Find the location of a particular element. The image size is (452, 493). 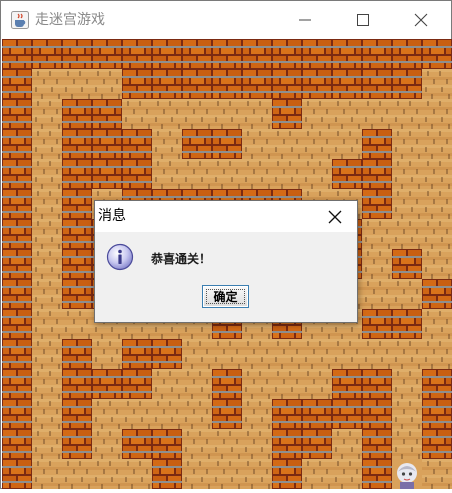

window-title: 走迷宫游戏 is located at coordinates (70, 20).